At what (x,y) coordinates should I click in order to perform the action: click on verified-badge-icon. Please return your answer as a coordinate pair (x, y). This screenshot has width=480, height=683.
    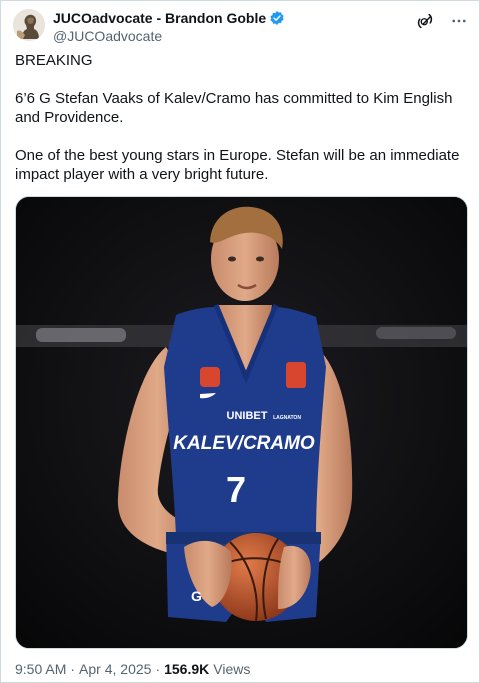
    Looking at the image, I should click on (277, 18).